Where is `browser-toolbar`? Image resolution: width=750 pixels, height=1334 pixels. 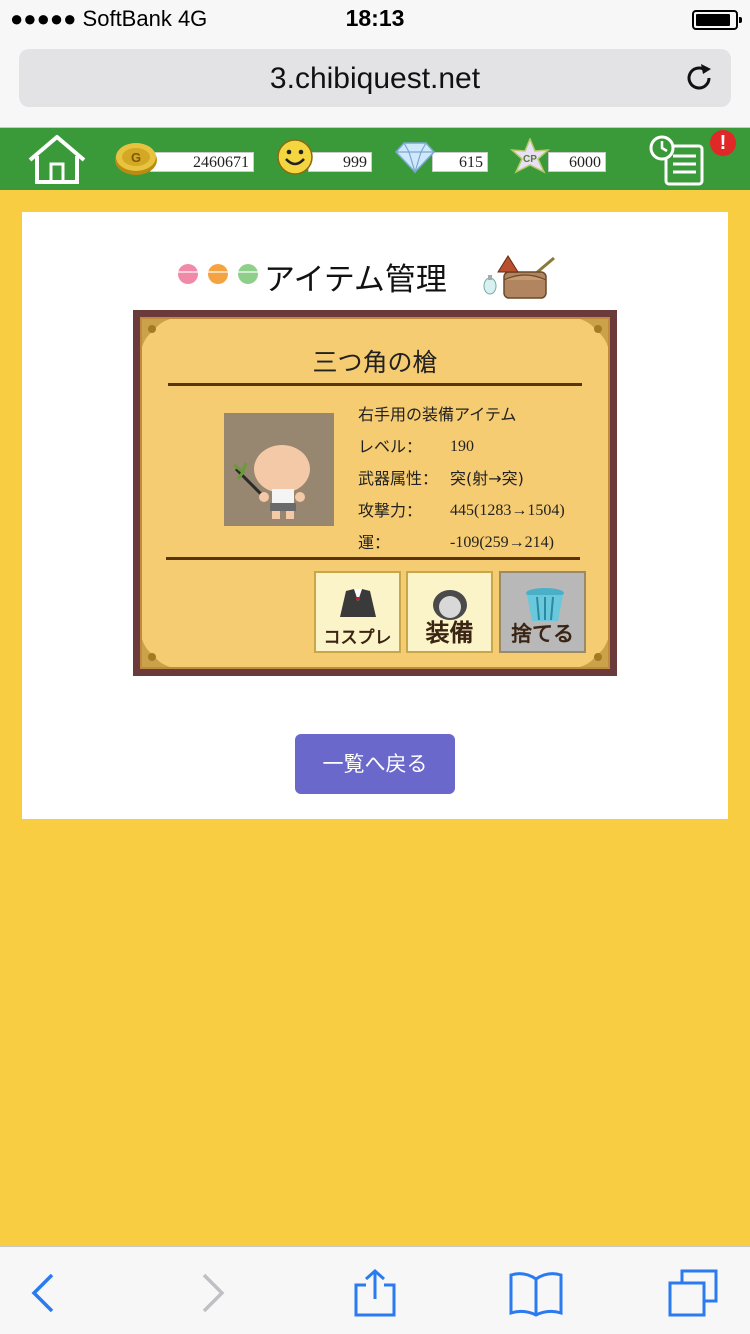 browser-toolbar is located at coordinates (375, 1290).